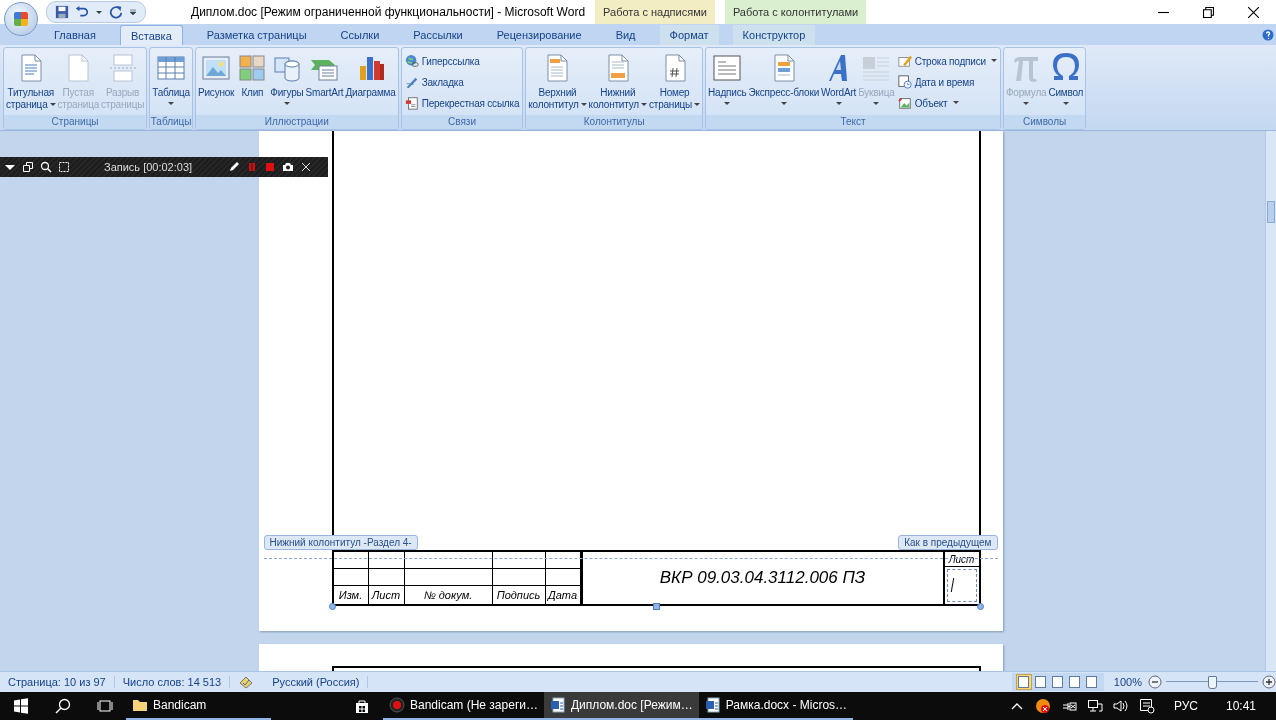 The height and width of the screenshot is (720, 1276). What do you see at coordinates (351, 595) in the screenshot?
I see `table-cell: Изм.` at bounding box center [351, 595].